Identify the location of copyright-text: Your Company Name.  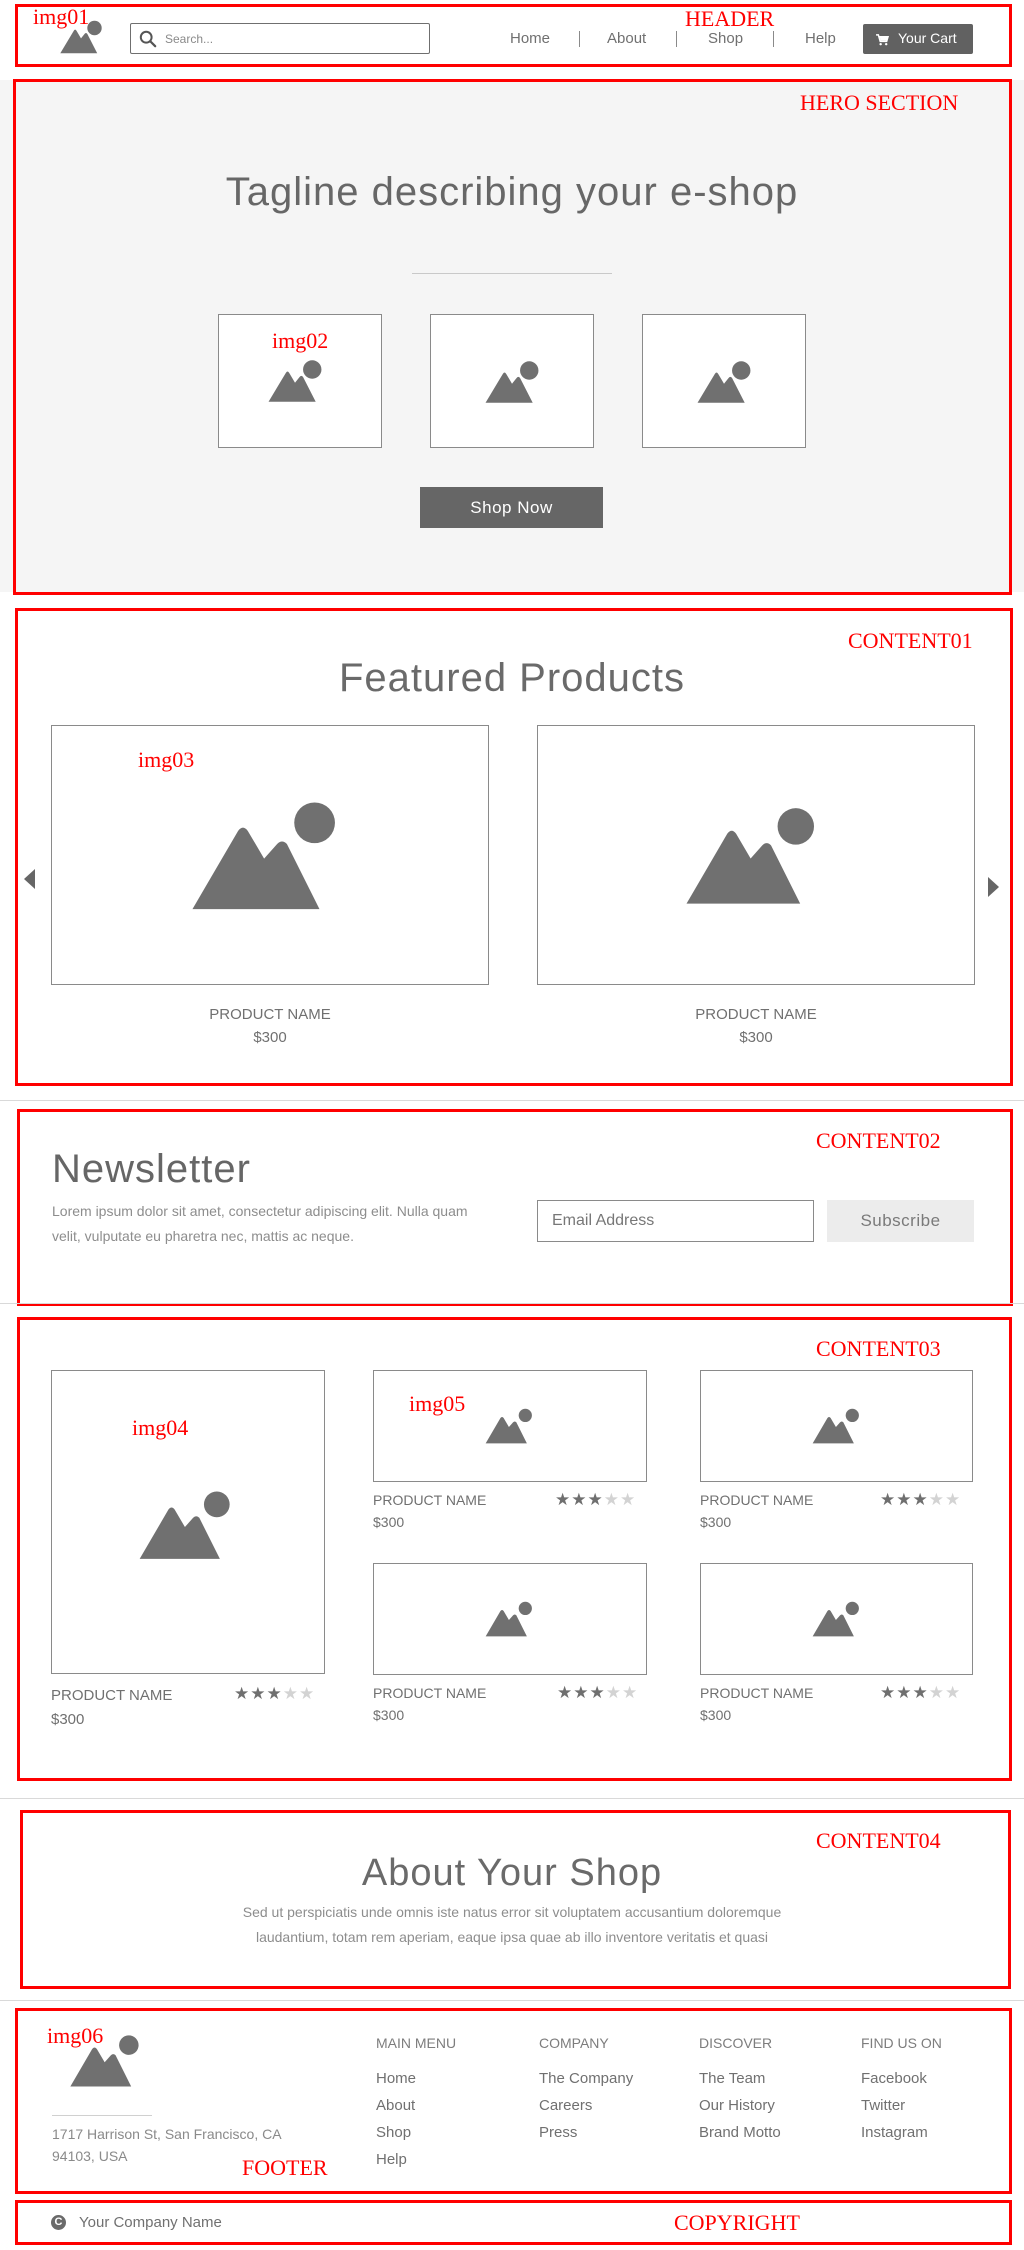
(150, 2222).